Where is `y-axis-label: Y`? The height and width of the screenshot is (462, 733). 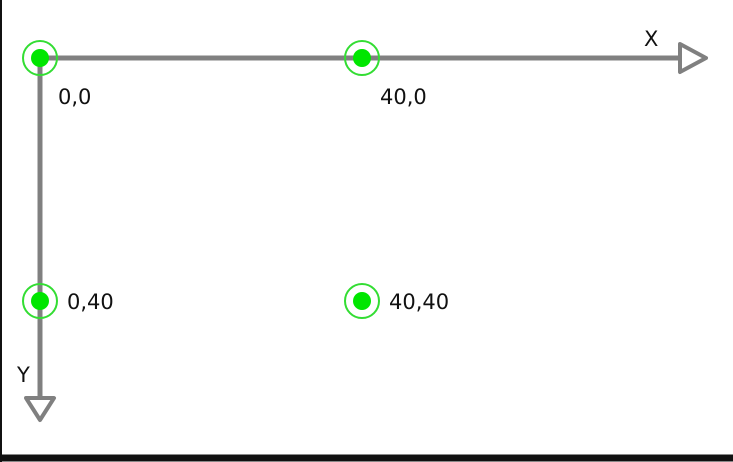
y-axis-label: Y is located at coordinates (23, 375).